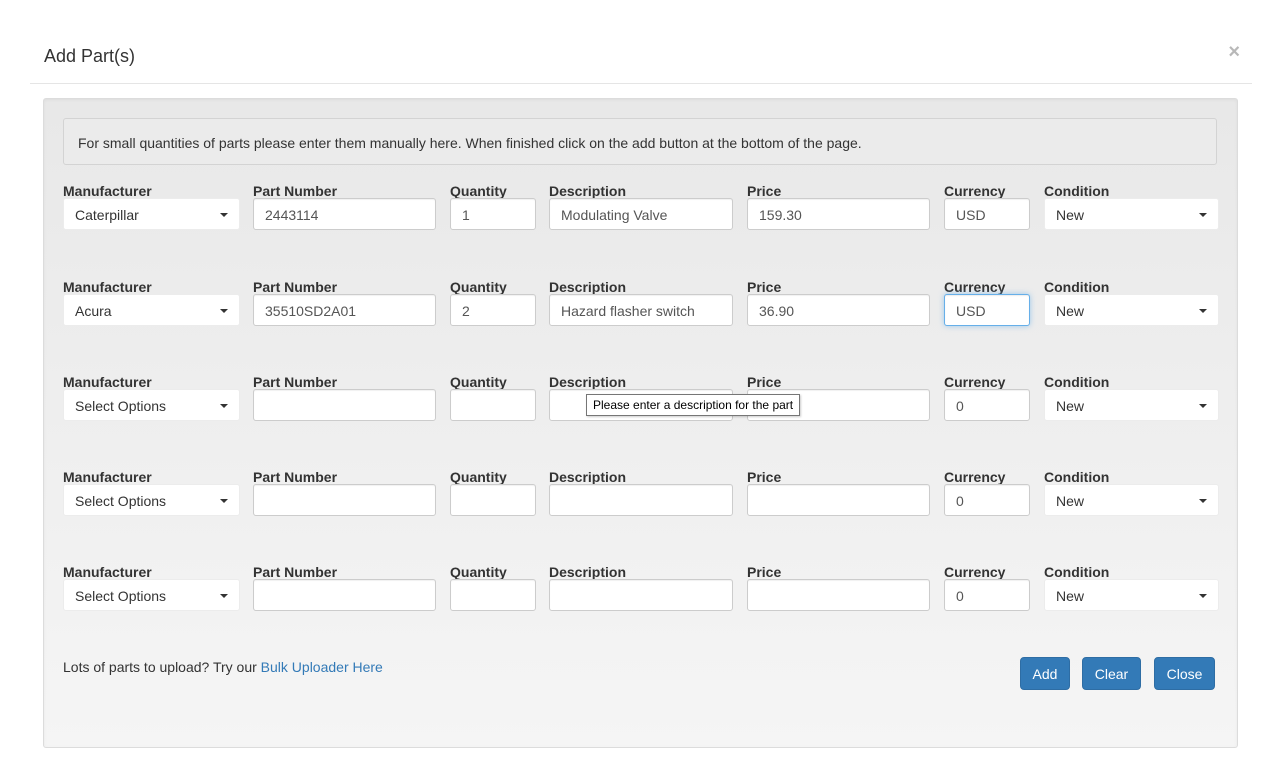 This screenshot has height=782, width=1280. Describe the element at coordinates (162, 667) in the screenshot. I see `bulk-upload-text: Lots of parts to upload? Try our` at that location.